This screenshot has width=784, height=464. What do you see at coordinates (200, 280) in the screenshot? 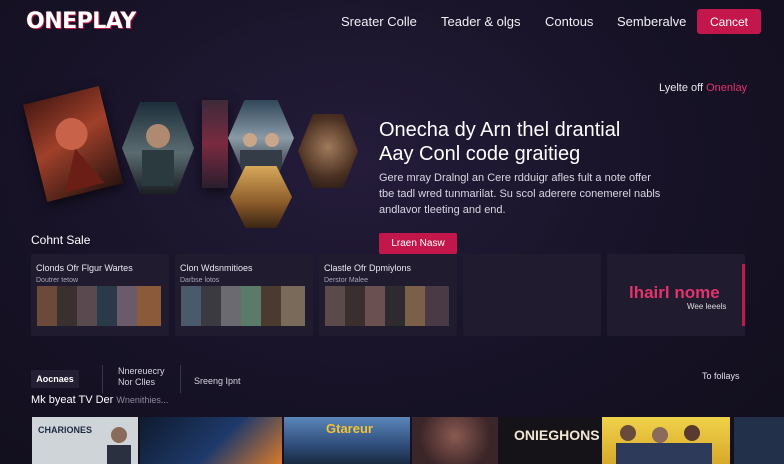
I see `card-subtitle: Darbse lotos` at bounding box center [200, 280].